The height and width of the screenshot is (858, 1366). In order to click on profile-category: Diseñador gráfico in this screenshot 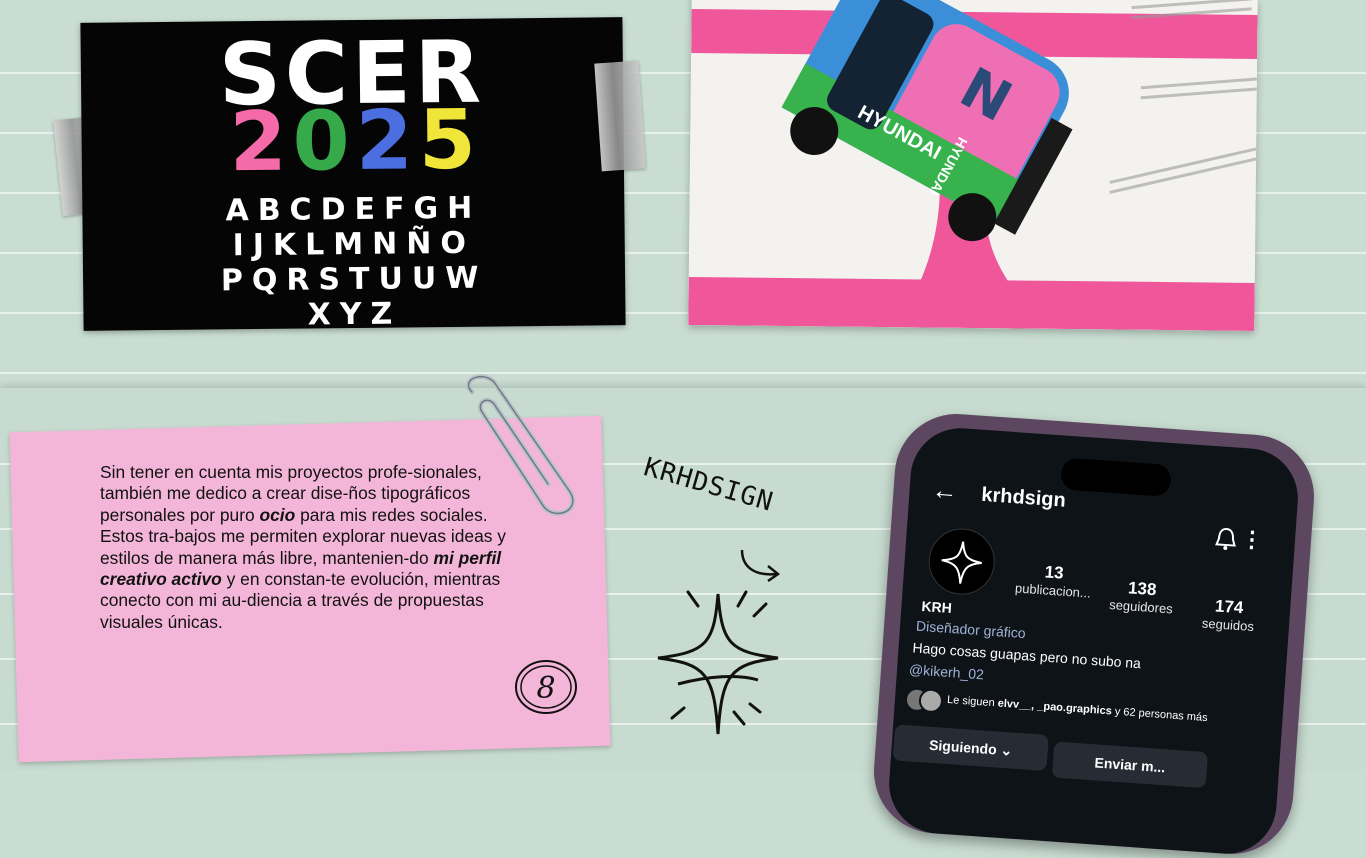, I will do `click(971, 629)`.